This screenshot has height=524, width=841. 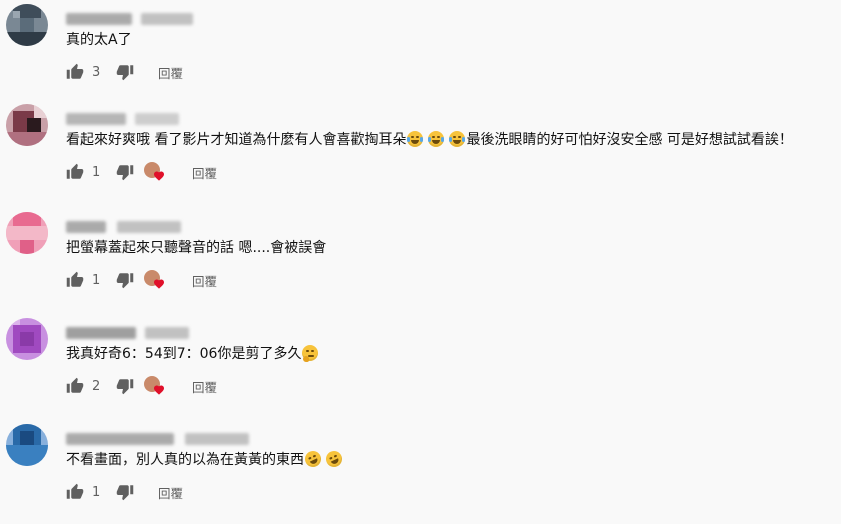 What do you see at coordinates (96, 386) in the screenshot?
I see `like-count: 2` at bounding box center [96, 386].